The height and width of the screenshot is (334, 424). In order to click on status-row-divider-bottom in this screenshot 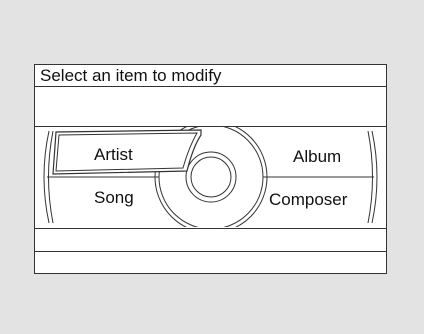, I will do `click(210, 251)`.